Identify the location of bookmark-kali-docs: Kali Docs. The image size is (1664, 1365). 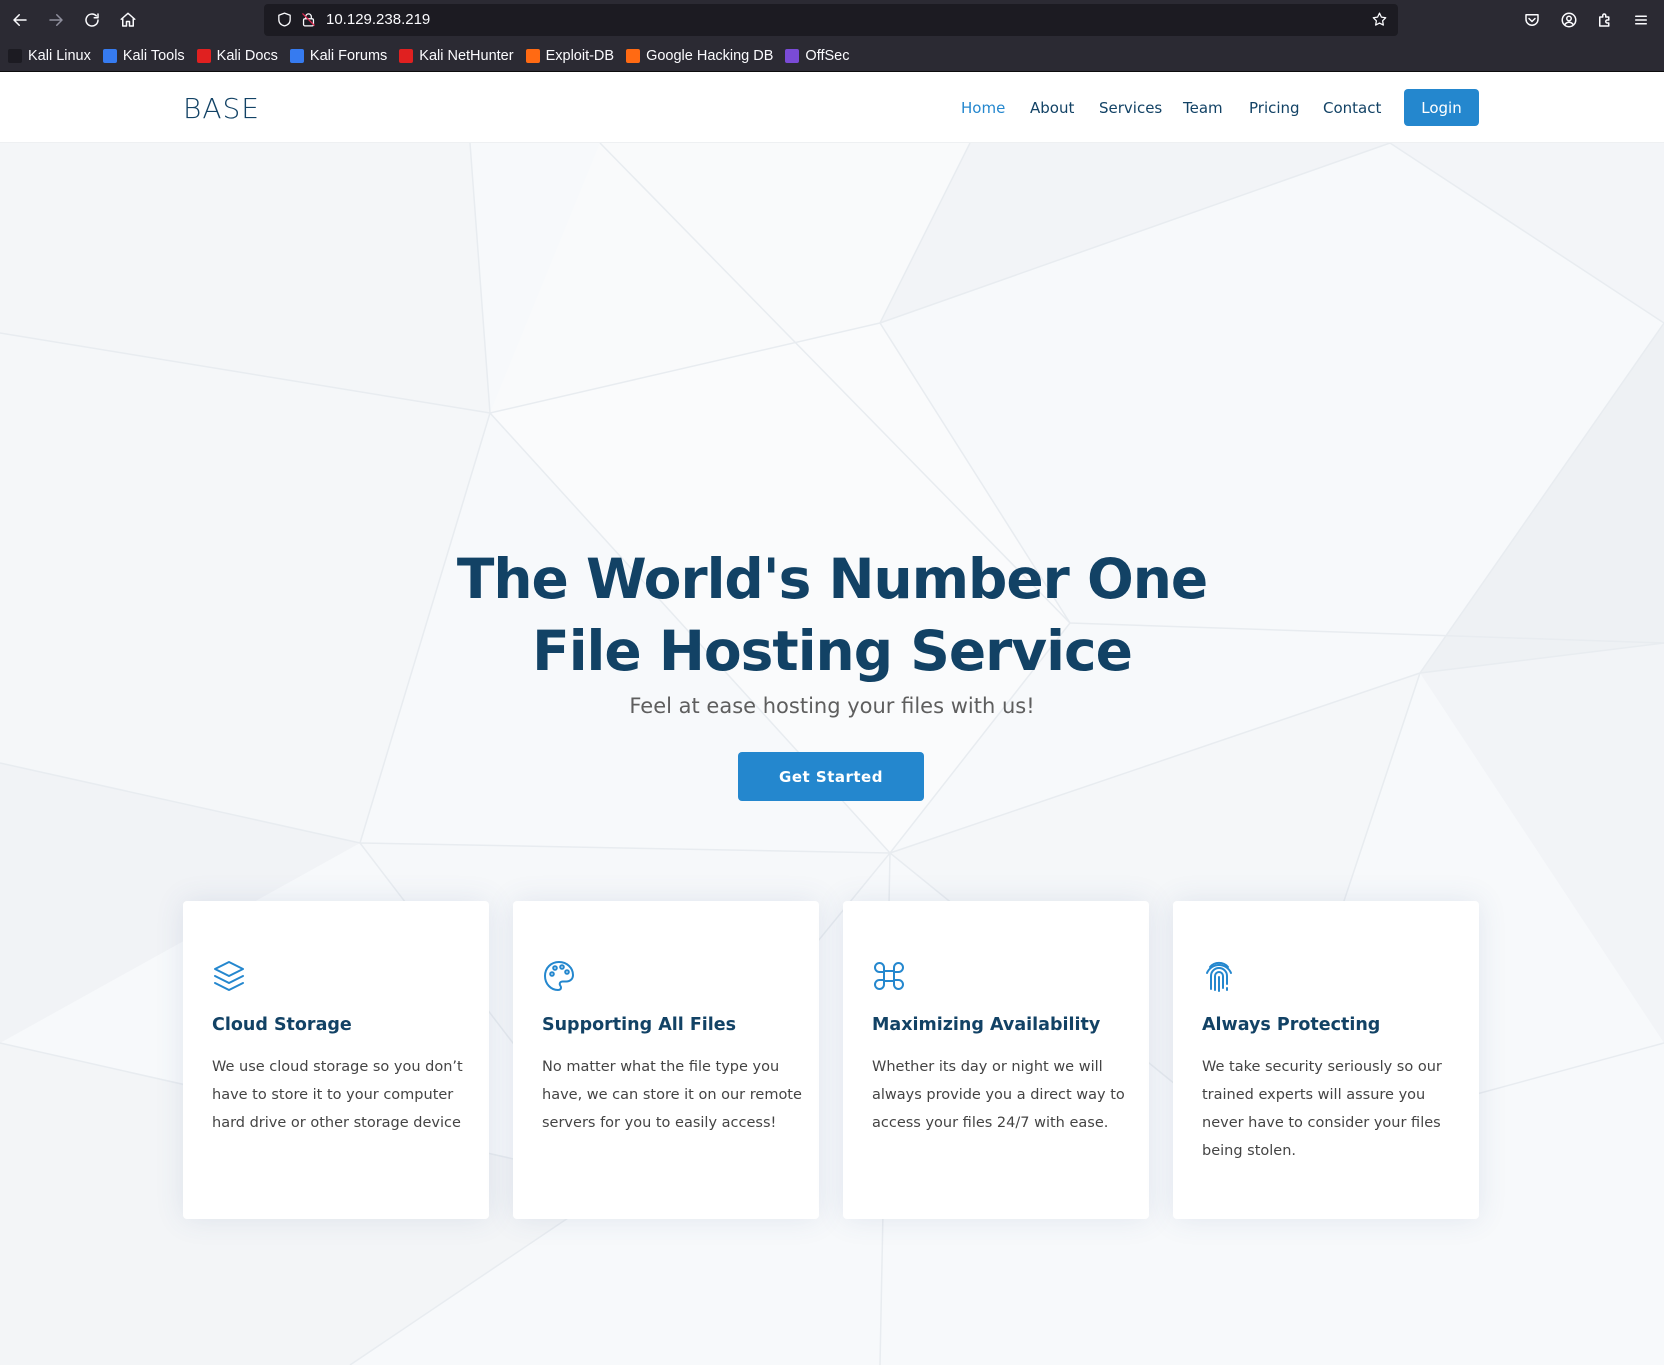
(237, 56).